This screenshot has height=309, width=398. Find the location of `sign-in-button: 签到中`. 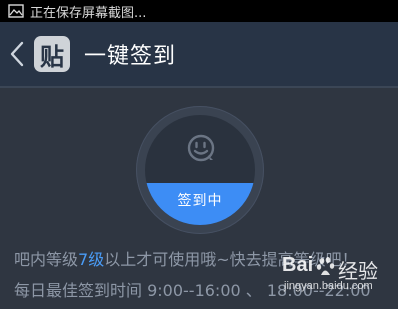

sign-in-button: 签到中 is located at coordinates (200, 170).